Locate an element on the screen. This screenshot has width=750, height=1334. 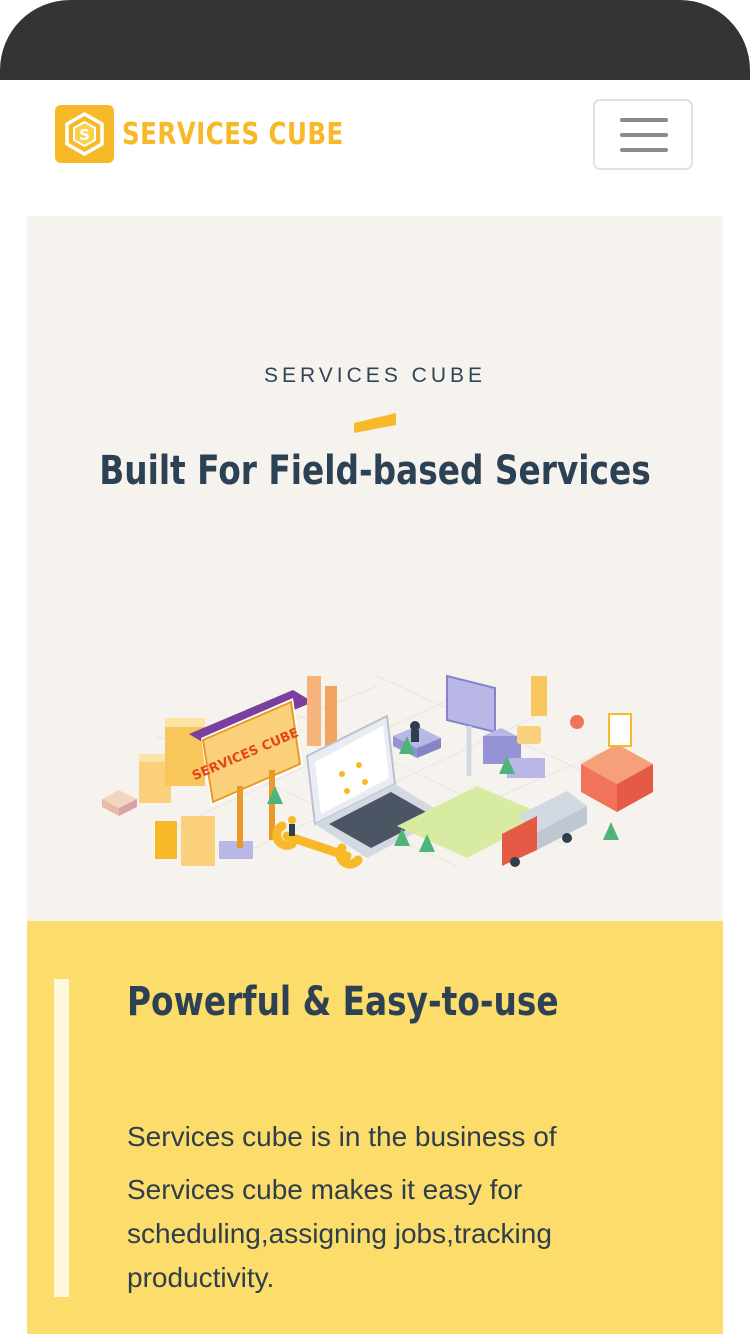
navbar: S SERVICES CUBE is located at coordinates (375, 148).